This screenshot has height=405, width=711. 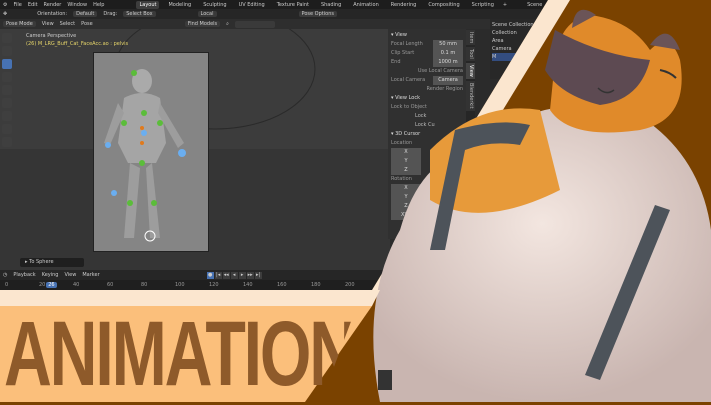 I want to click on thumbnail-title: ANIMATION, so click(x=180, y=354).